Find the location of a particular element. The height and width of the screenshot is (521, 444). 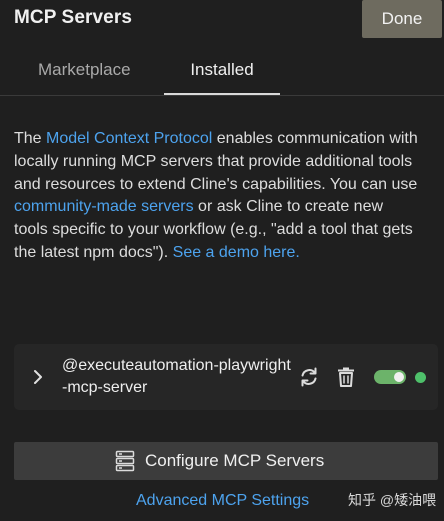

header: MCP Servers Done is located at coordinates (222, 21).